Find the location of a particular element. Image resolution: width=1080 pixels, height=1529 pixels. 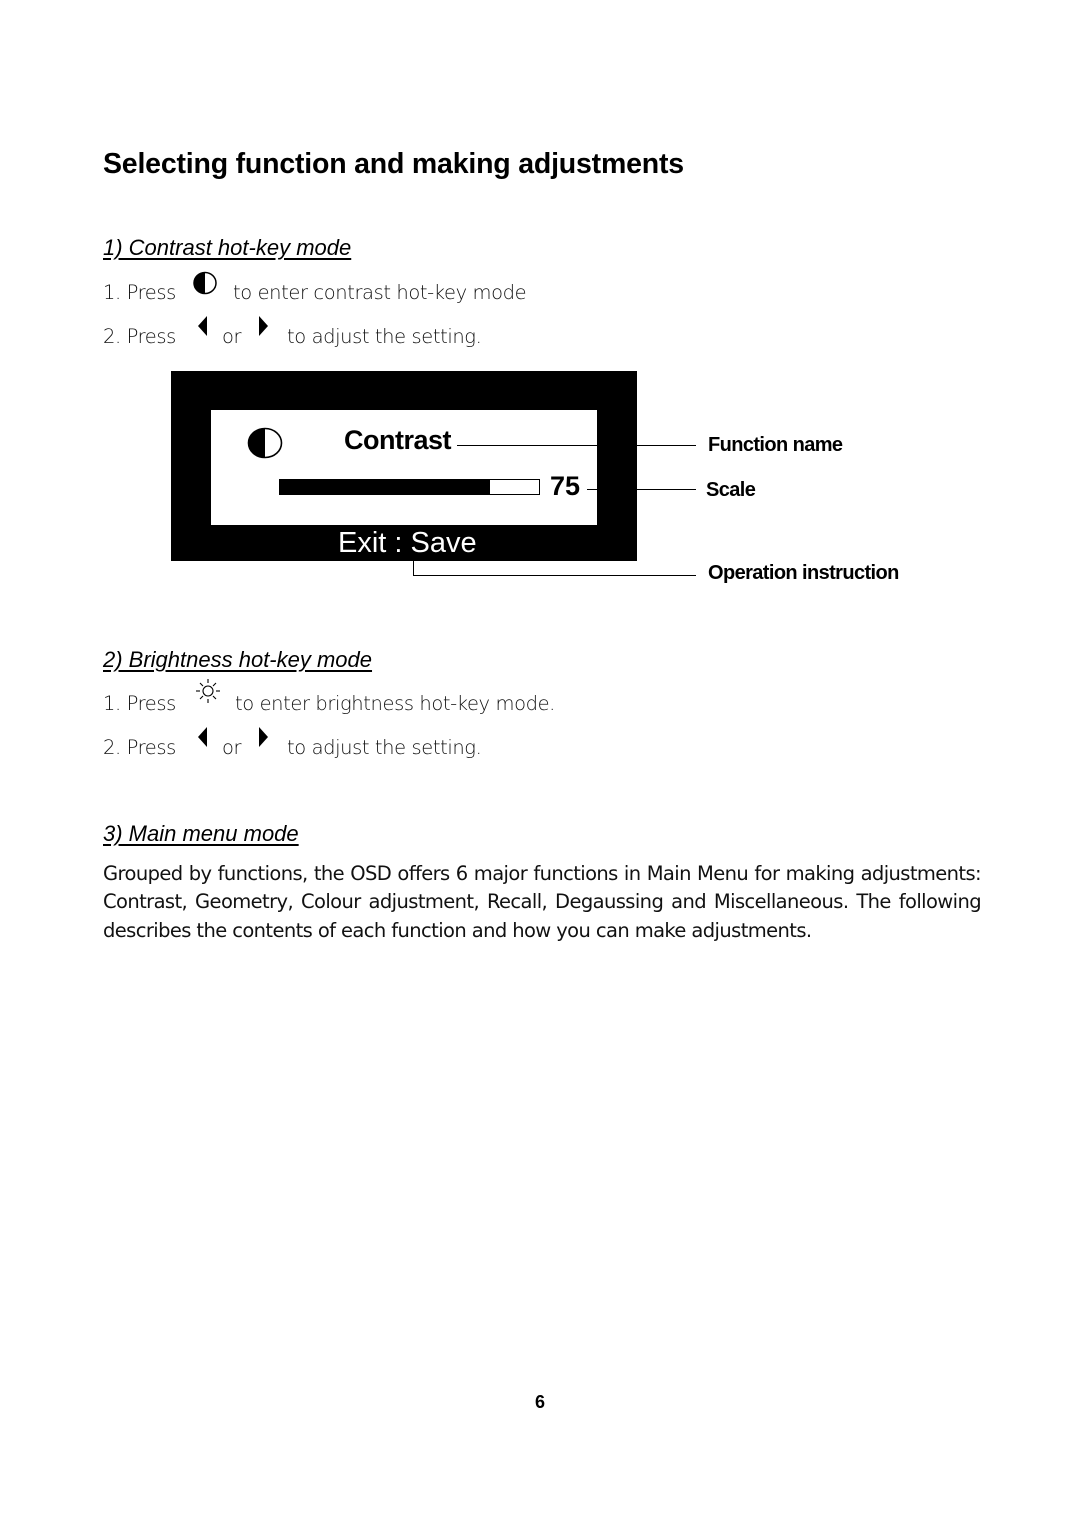

step-suffix: to enter brightness hot-key mode. is located at coordinates (395, 703).